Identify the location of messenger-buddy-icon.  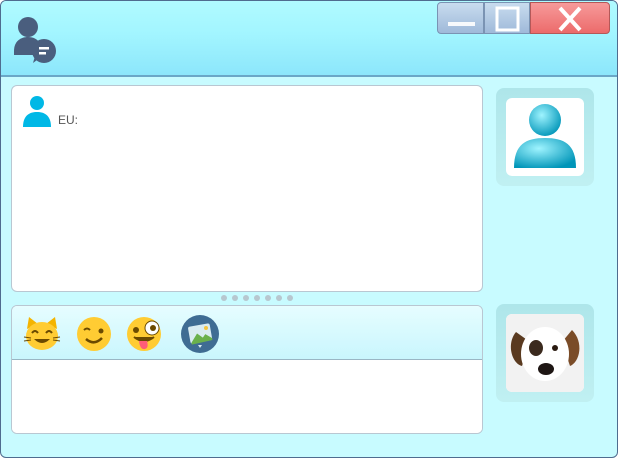
(545, 136).